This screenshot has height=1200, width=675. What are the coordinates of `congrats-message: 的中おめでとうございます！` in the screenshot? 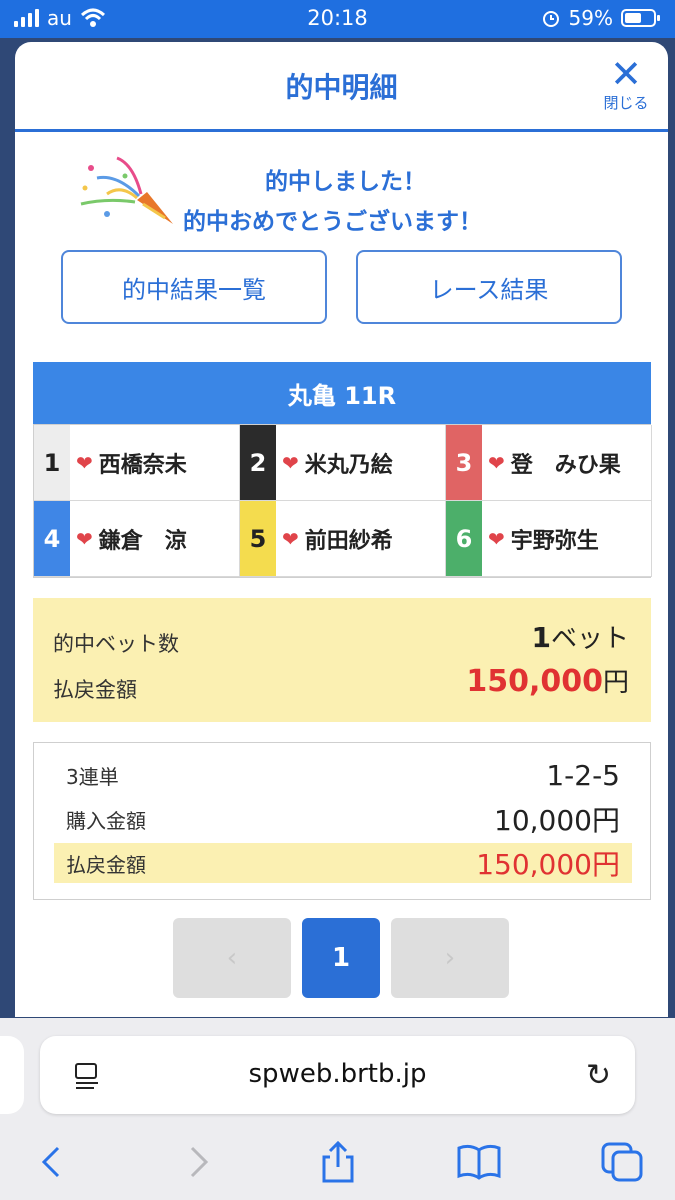 It's located at (332, 222).